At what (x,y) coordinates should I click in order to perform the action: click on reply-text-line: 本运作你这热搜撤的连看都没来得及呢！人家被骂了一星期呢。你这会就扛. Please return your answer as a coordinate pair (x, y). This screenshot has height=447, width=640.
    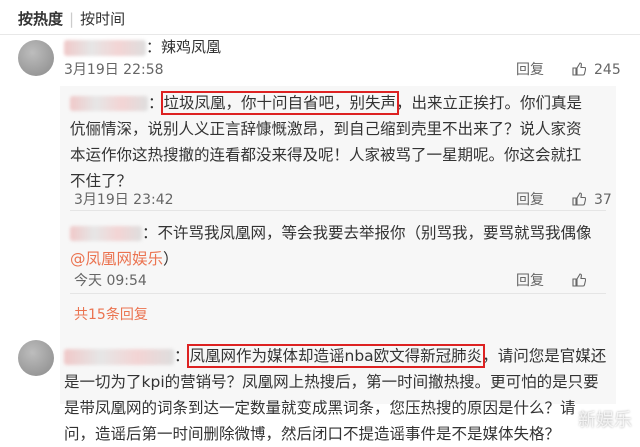
    Looking at the image, I should click on (326, 155).